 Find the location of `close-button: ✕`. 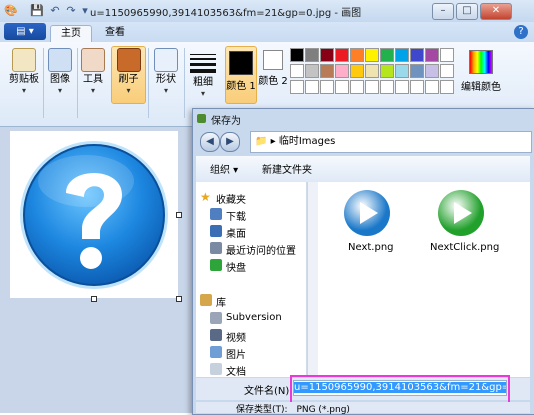

close-button: ✕ is located at coordinates (496, 11).